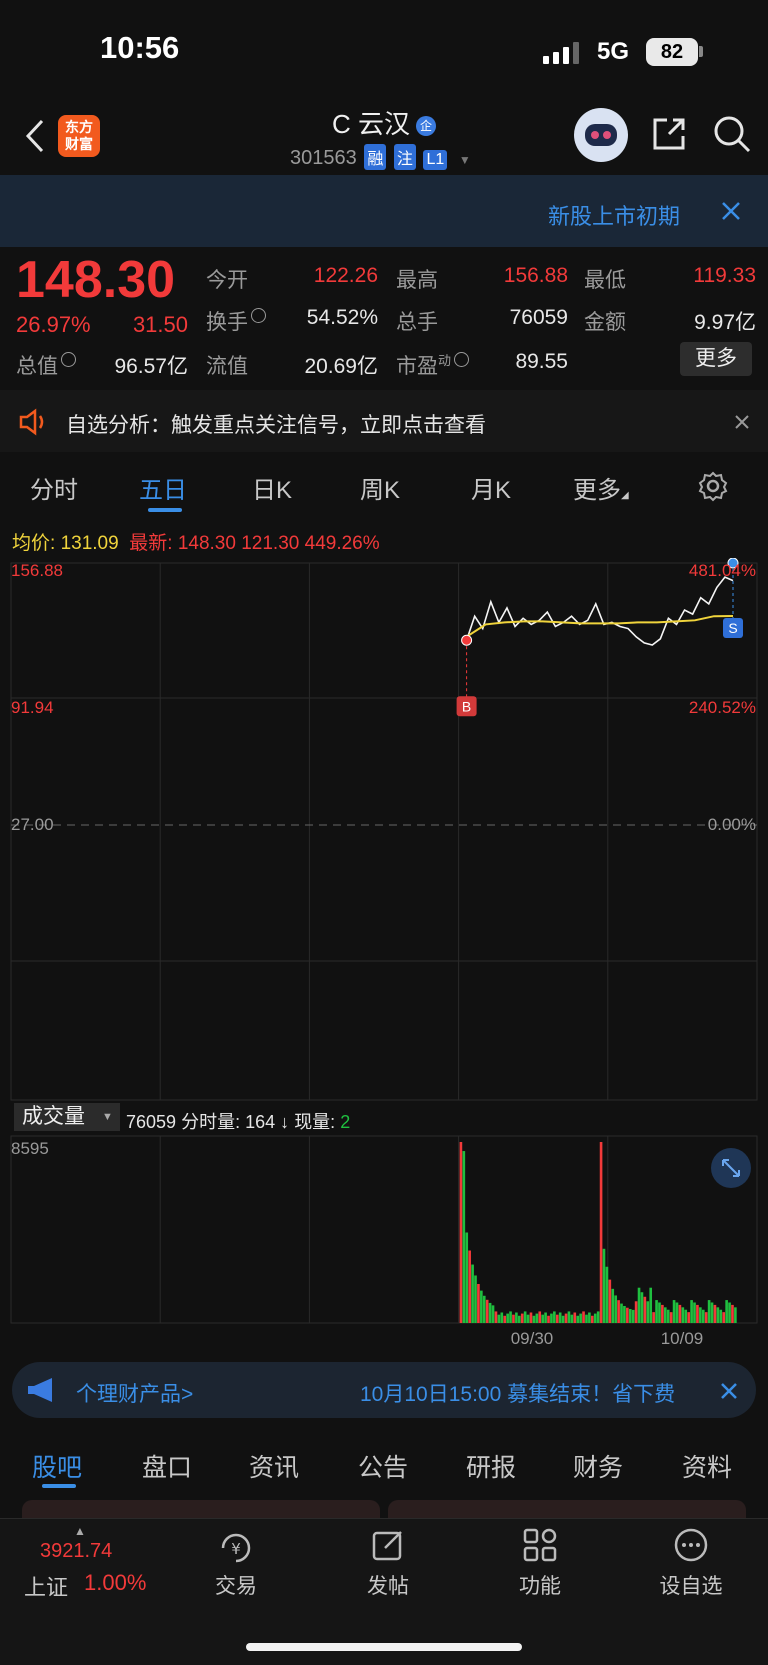  I want to click on tab-news: 资讯, so click(274, 1466).